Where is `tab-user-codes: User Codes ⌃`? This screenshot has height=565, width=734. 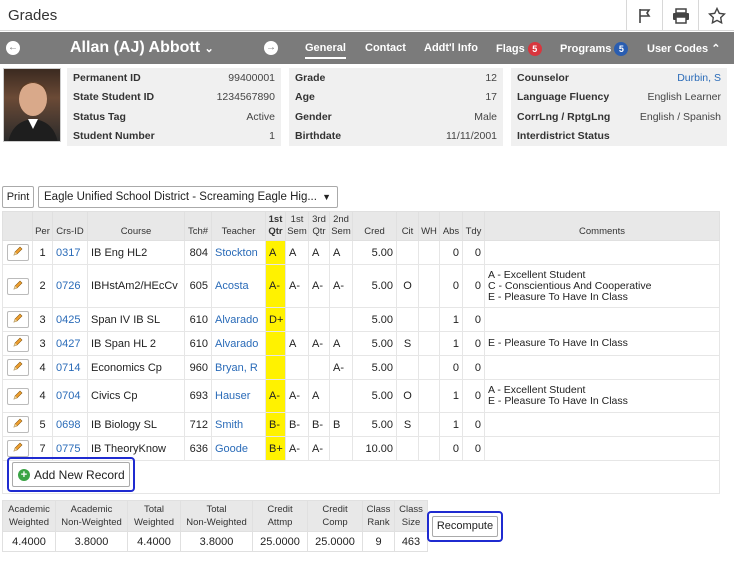 tab-user-codes: User Codes ⌃ is located at coordinates (683, 48).